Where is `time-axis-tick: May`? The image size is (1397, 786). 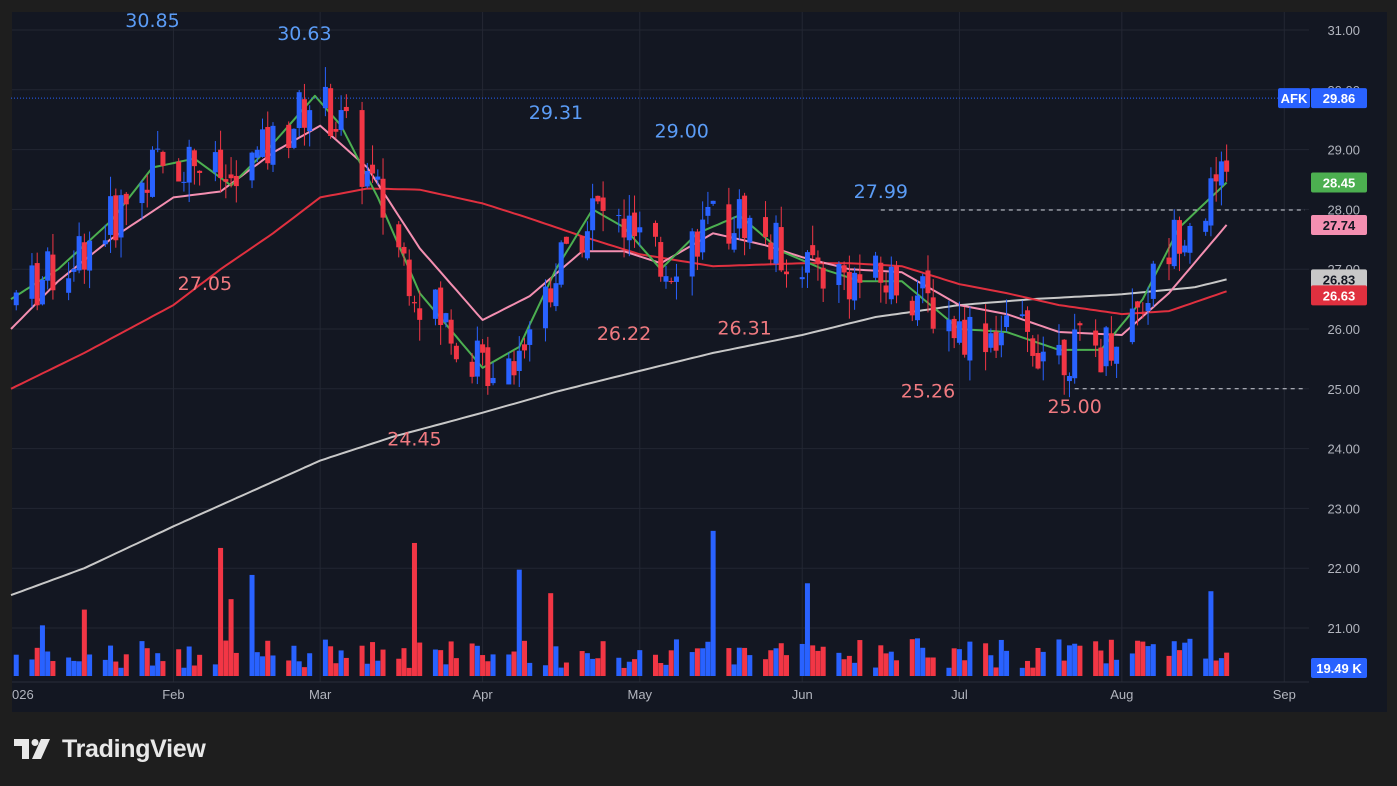 time-axis-tick: May is located at coordinates (639, 694).